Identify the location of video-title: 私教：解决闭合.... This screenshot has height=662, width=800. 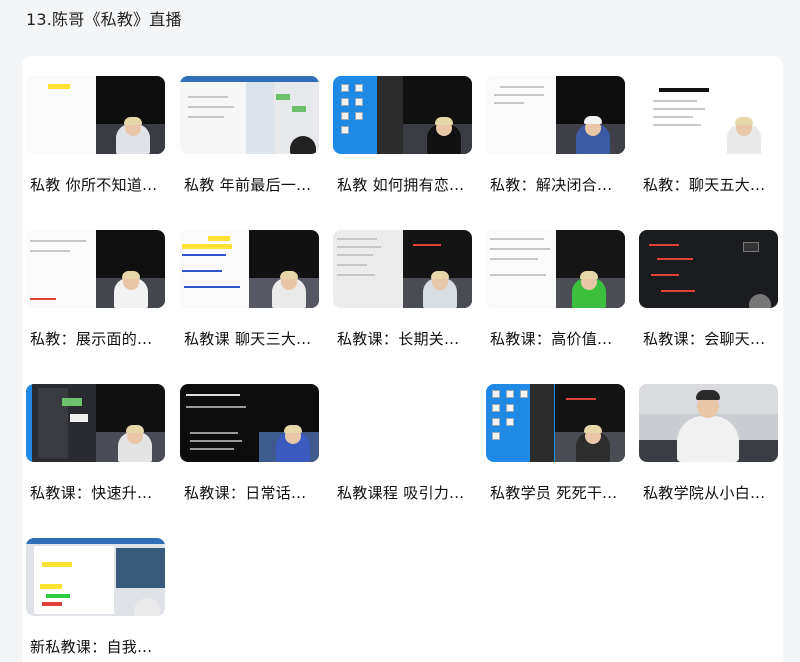
(551, 185).